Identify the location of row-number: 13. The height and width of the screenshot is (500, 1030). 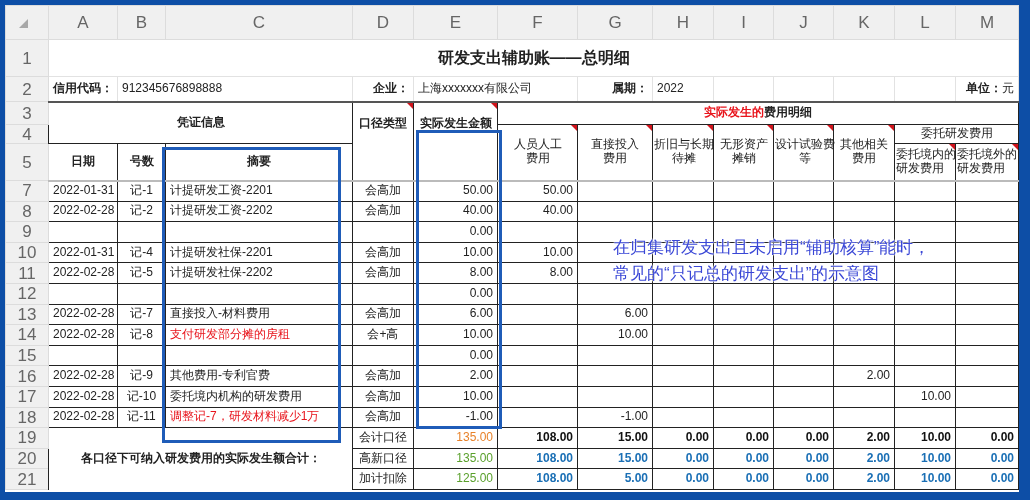
(27, 314).